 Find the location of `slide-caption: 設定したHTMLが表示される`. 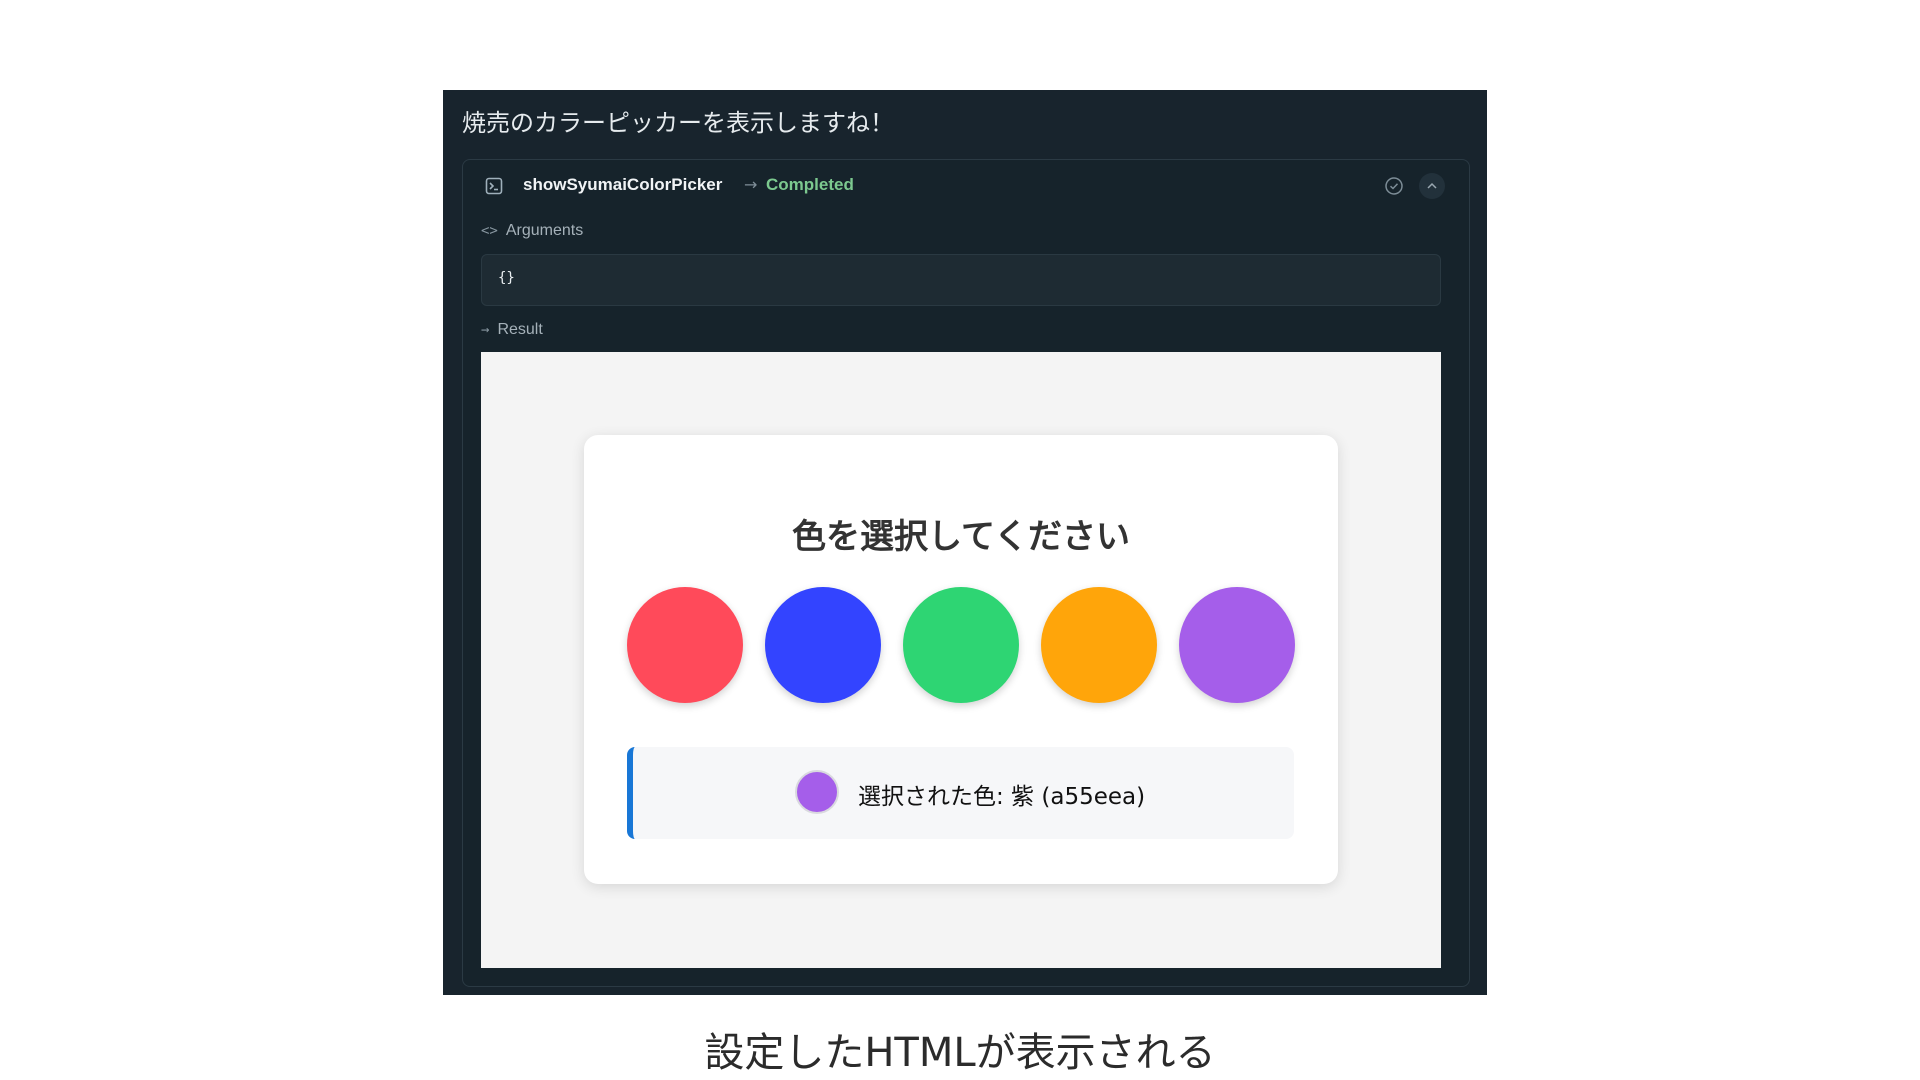

slide-caption: 設定したHTMLが表示される is located at coordinates (960, 1053).